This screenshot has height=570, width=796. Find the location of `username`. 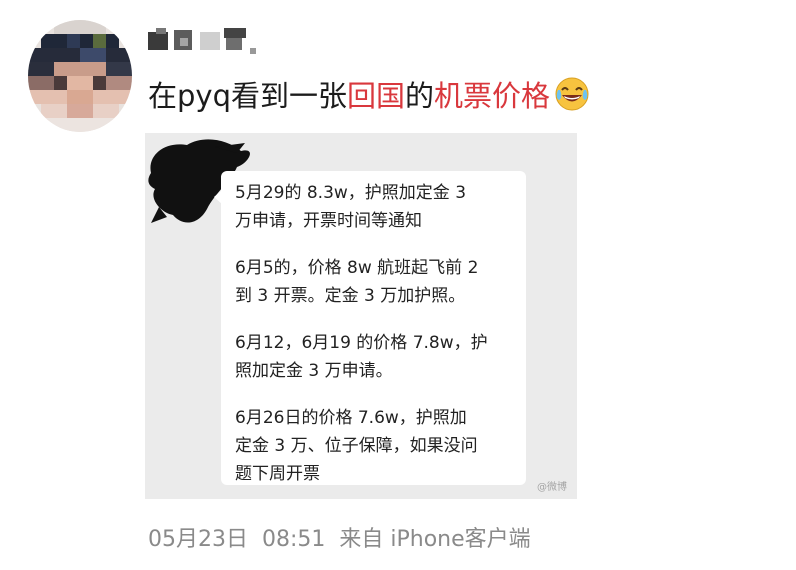

username is located at coordinates (203, 41).